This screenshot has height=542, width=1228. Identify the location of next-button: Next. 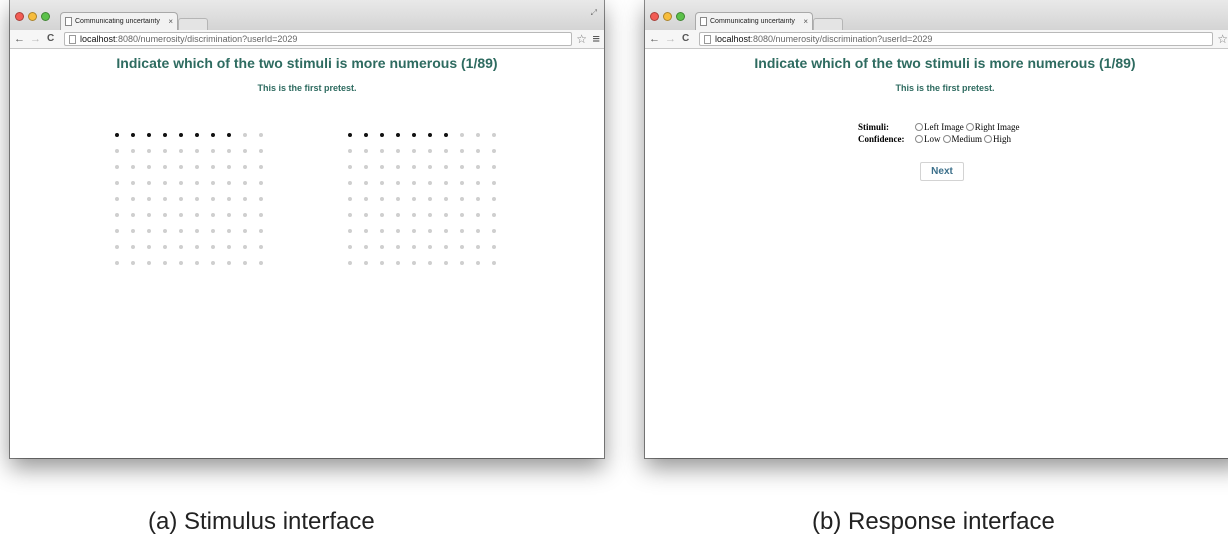
(942, 171).